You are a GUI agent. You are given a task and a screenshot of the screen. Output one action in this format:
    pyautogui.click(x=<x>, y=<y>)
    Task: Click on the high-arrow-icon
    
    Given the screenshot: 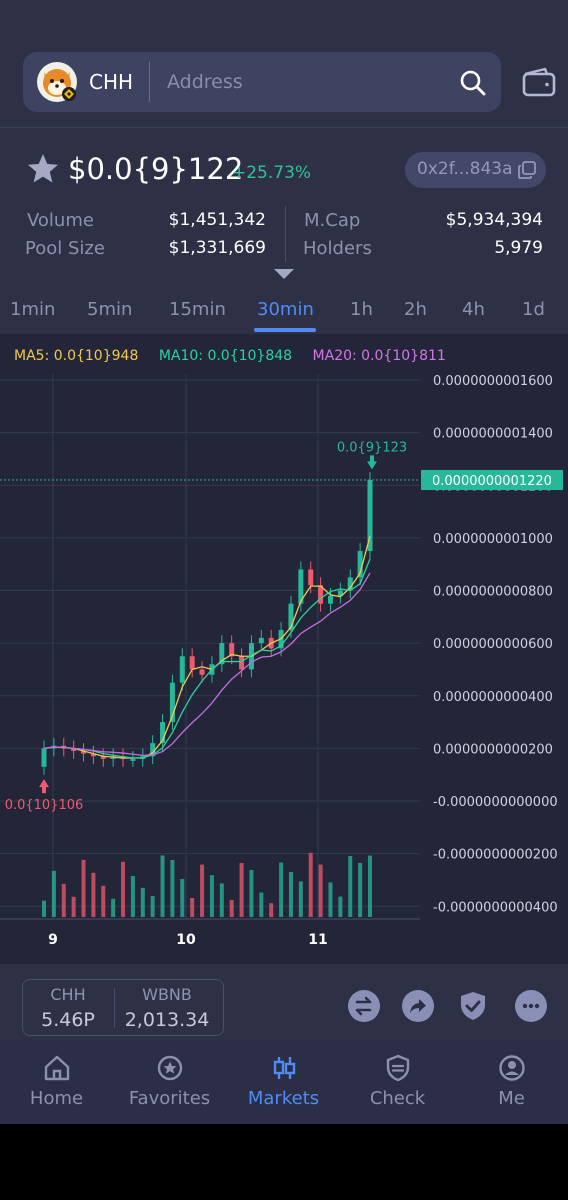 What is the action you would take?
    pyautogui.click(x=372, y=462)
    